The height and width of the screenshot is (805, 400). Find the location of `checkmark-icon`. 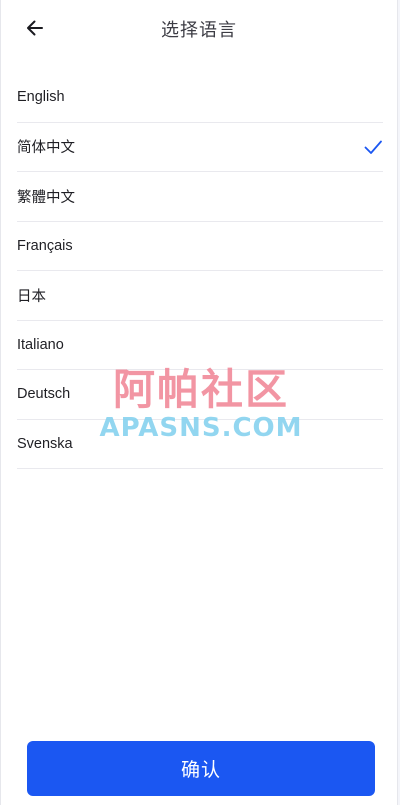

checkmark-icon is located at coordinates (373, 147).